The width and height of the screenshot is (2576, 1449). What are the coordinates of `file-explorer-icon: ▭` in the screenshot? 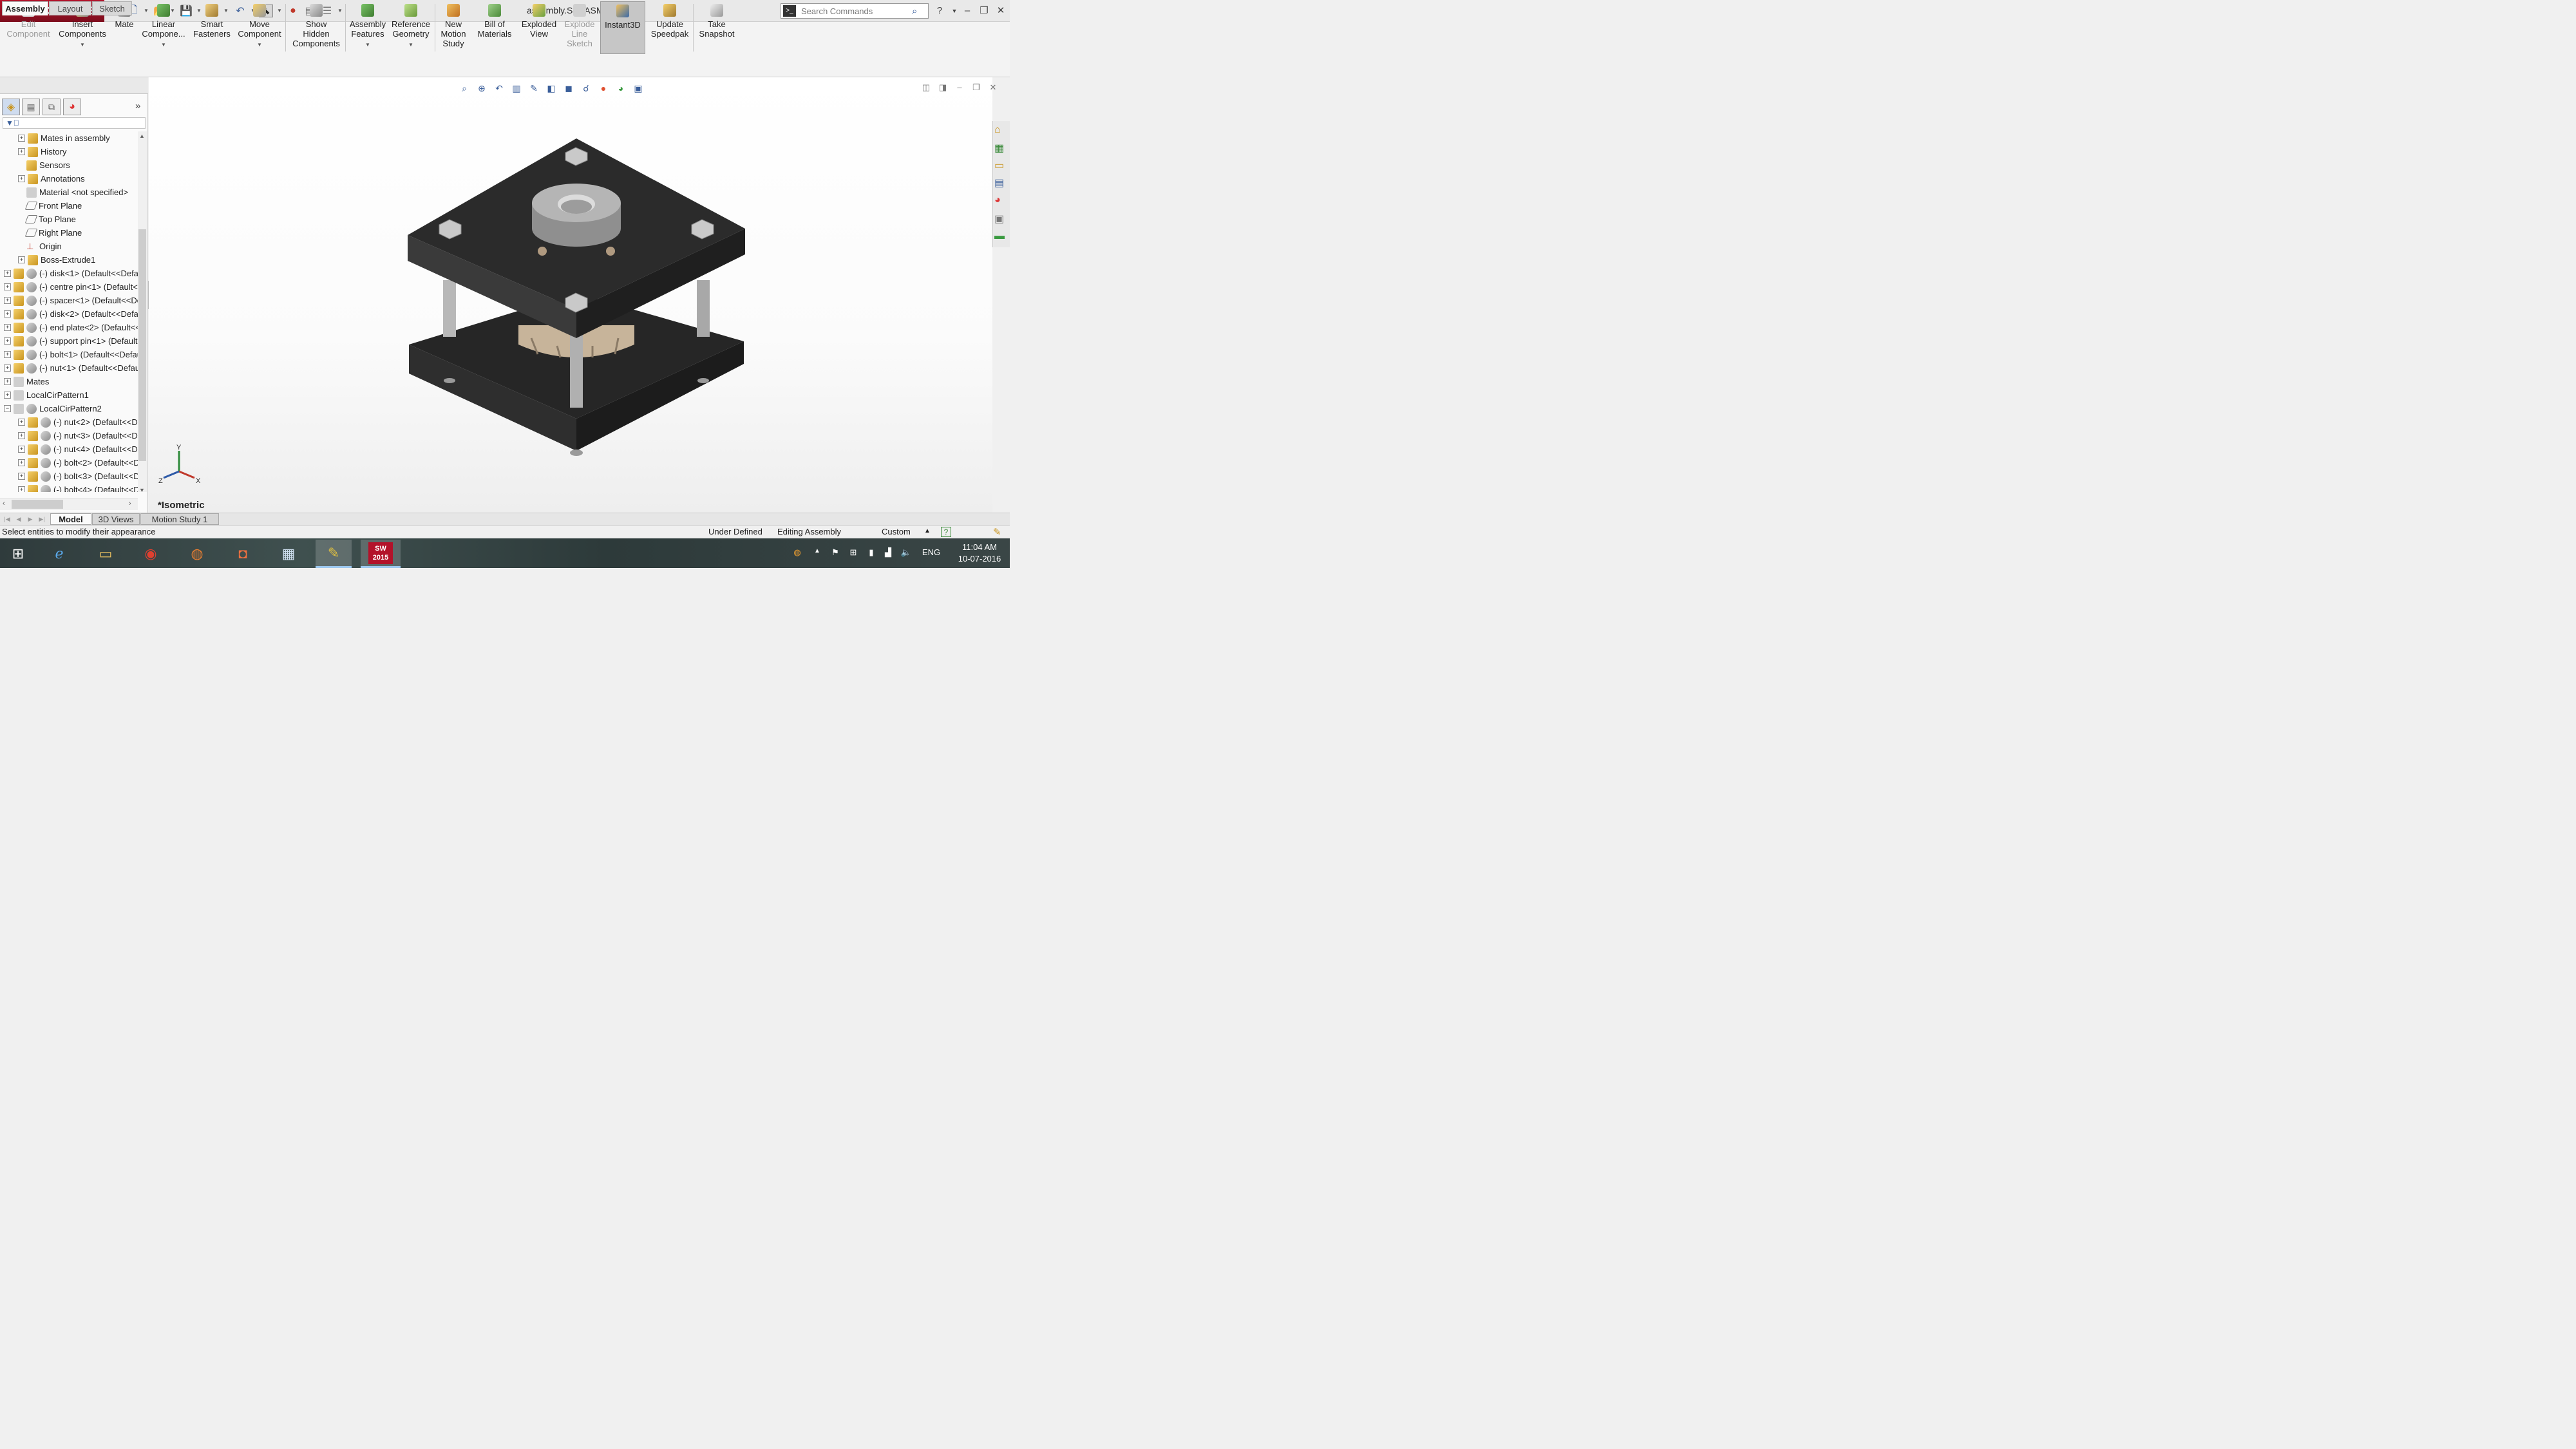 It's located at (1002, 166).